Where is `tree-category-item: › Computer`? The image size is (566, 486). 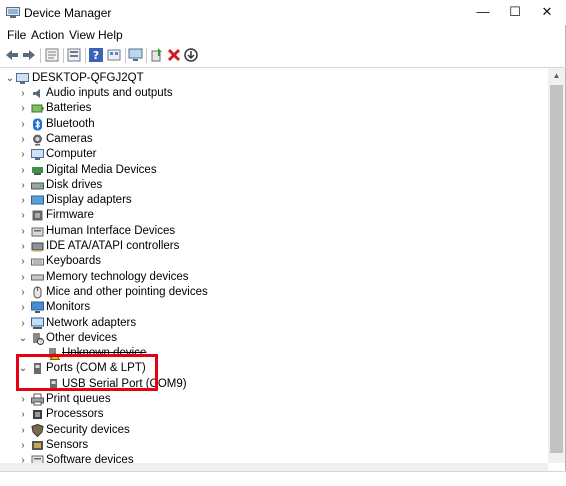
tree-category-item: › Computer is located at coordinates (274, 154).